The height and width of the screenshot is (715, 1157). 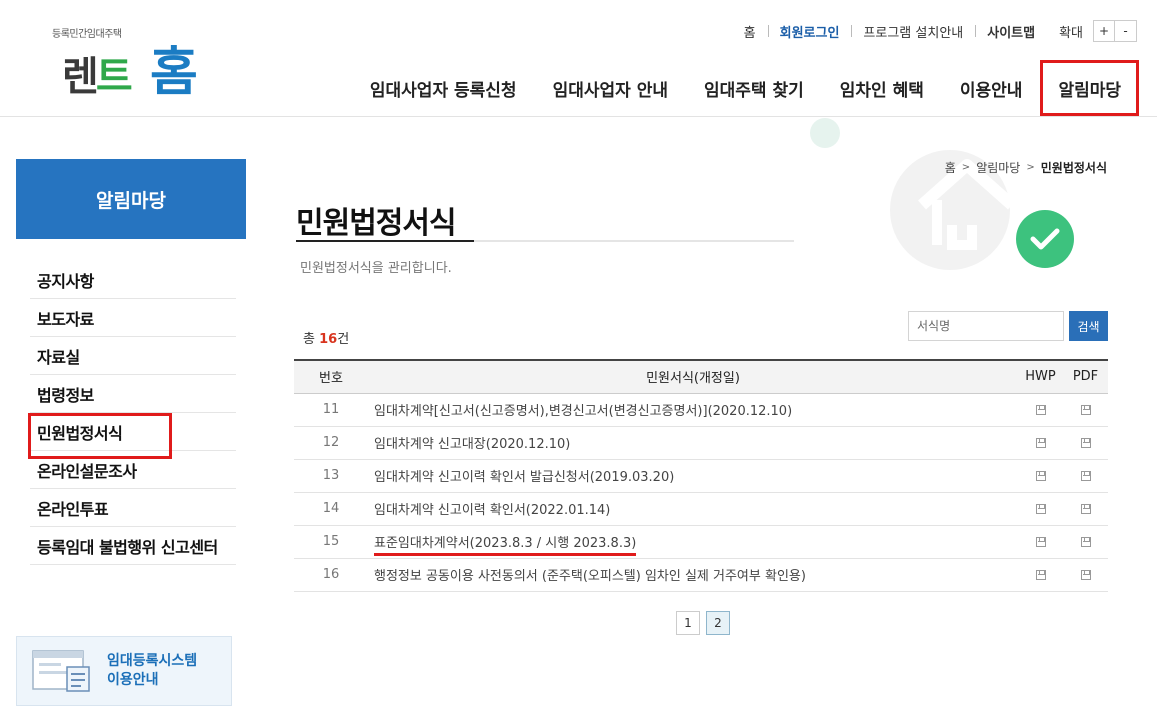 I want to click on total-count: 총 16건, so click(x=326, y=339).